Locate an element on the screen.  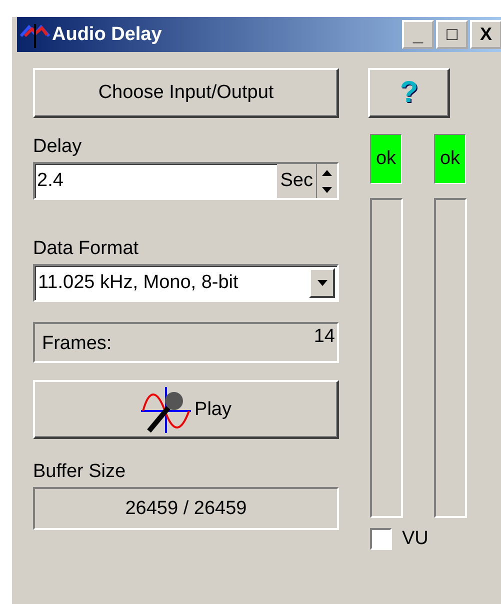
play-button: Play is located at coordinates (186, 409).